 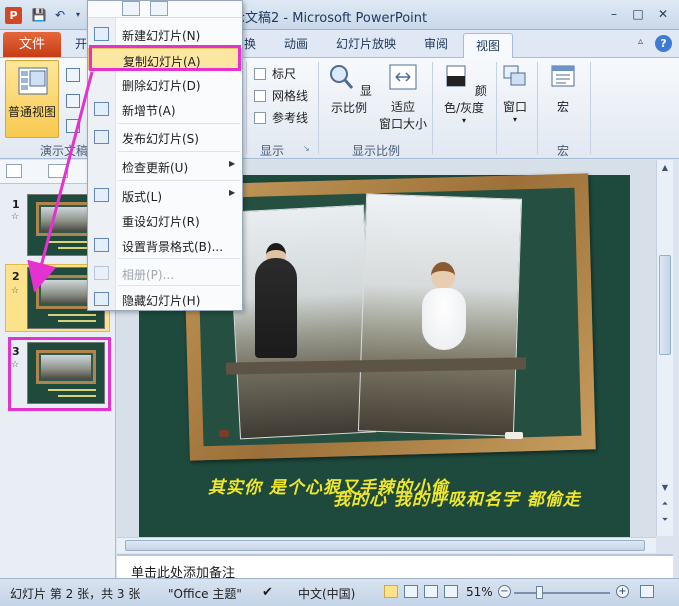 I want to click on outline-tab-icon, so click(x=58, y=171).